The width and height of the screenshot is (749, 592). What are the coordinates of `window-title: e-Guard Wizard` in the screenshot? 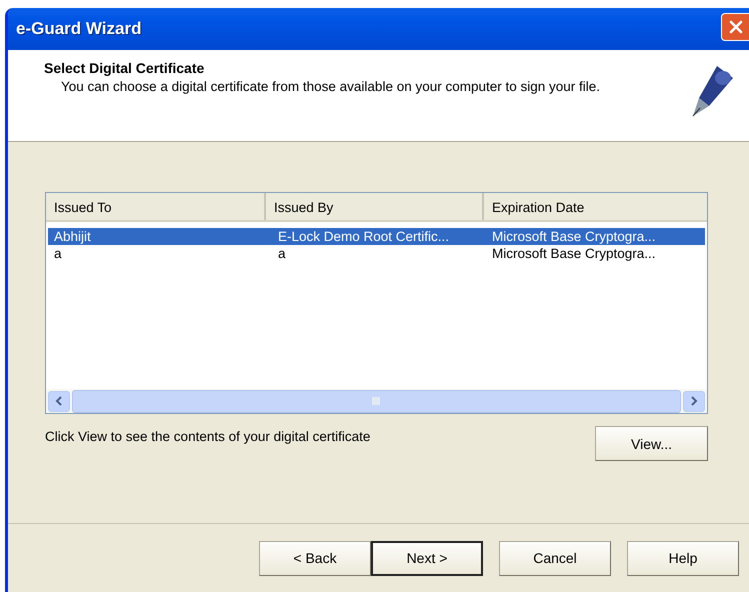 It's located at (79, 29).